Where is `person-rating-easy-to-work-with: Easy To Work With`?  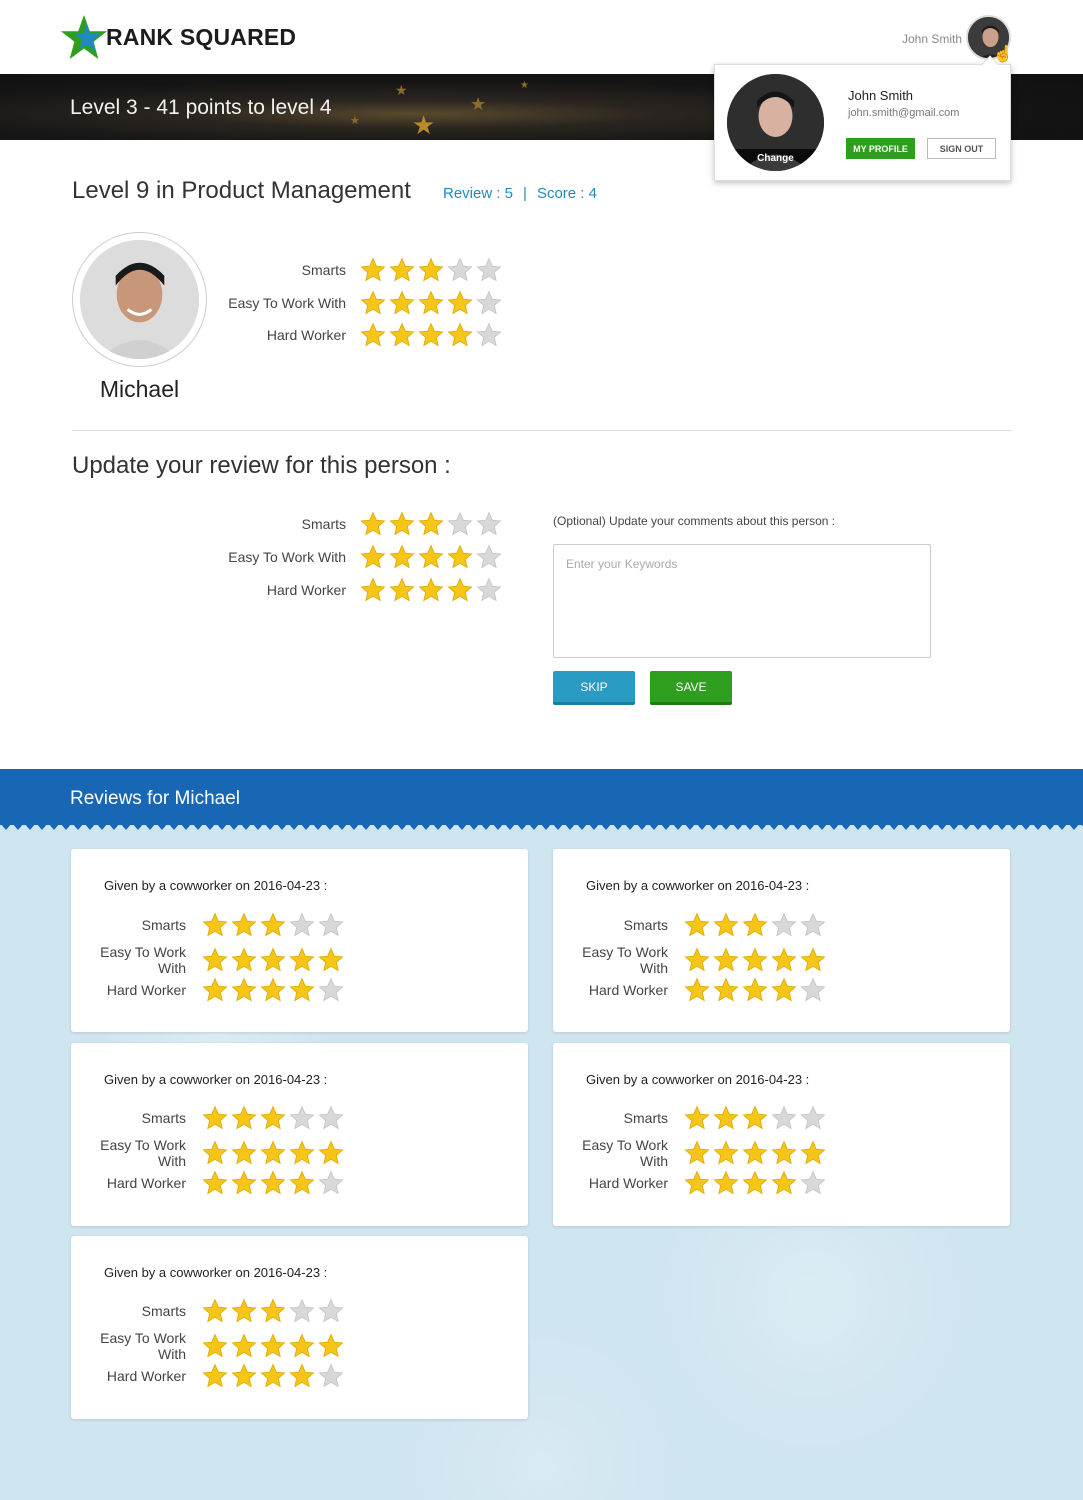 person-rating-easy-to-work-with: Easy To Work With is located at coordinates (353, 303).